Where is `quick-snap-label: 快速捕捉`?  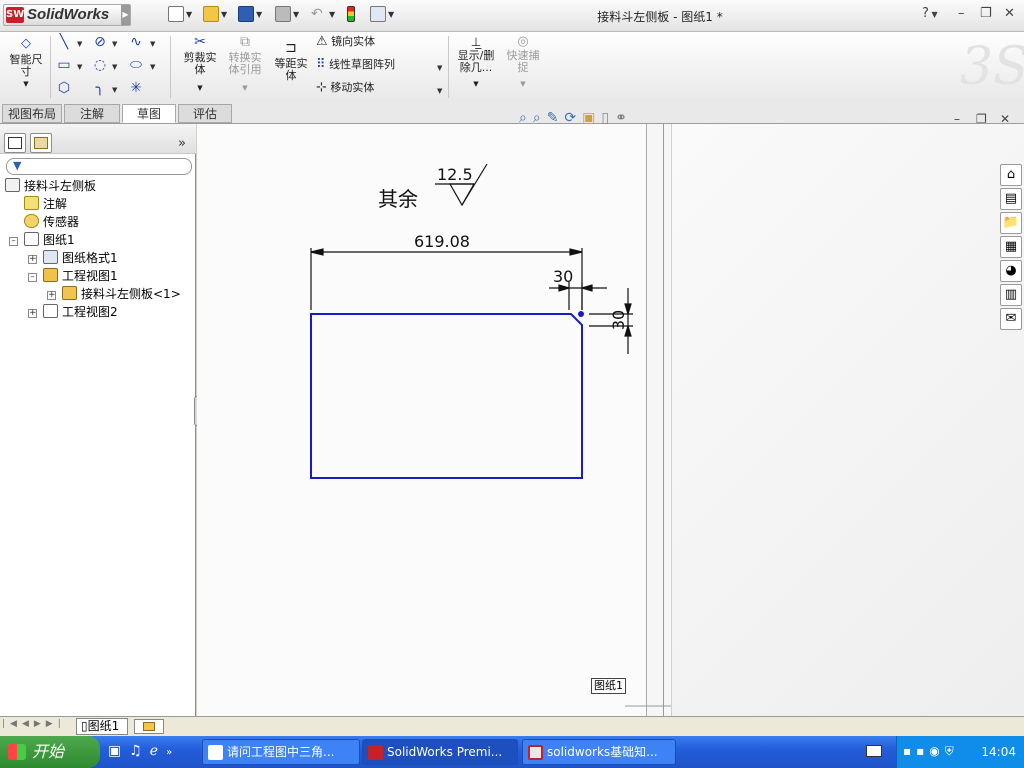
quick-snap-label: 快速捕捉 is located at coordinates (523, 61).